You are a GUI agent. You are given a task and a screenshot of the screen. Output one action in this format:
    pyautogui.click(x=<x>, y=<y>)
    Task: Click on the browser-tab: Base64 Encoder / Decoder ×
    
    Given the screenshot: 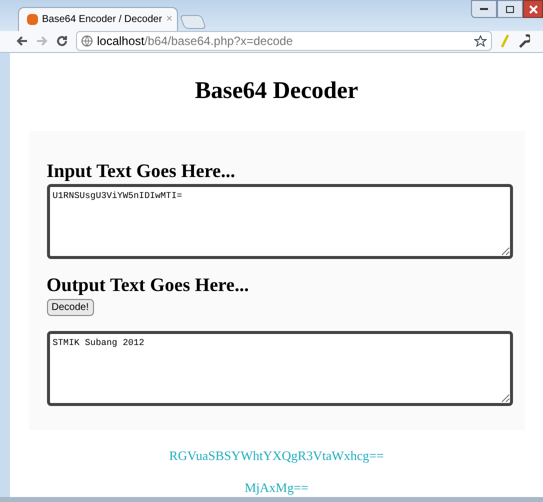 What is the action you would take?
    pyautogui.click(x=98, y=18)
    